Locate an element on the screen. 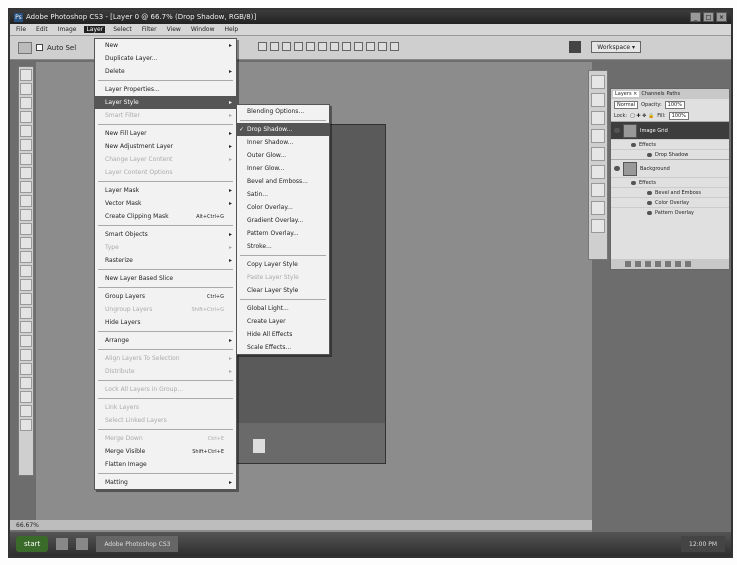 The image size is (737, 565). layers-tab: Channels is located at coordinates (652, 94).